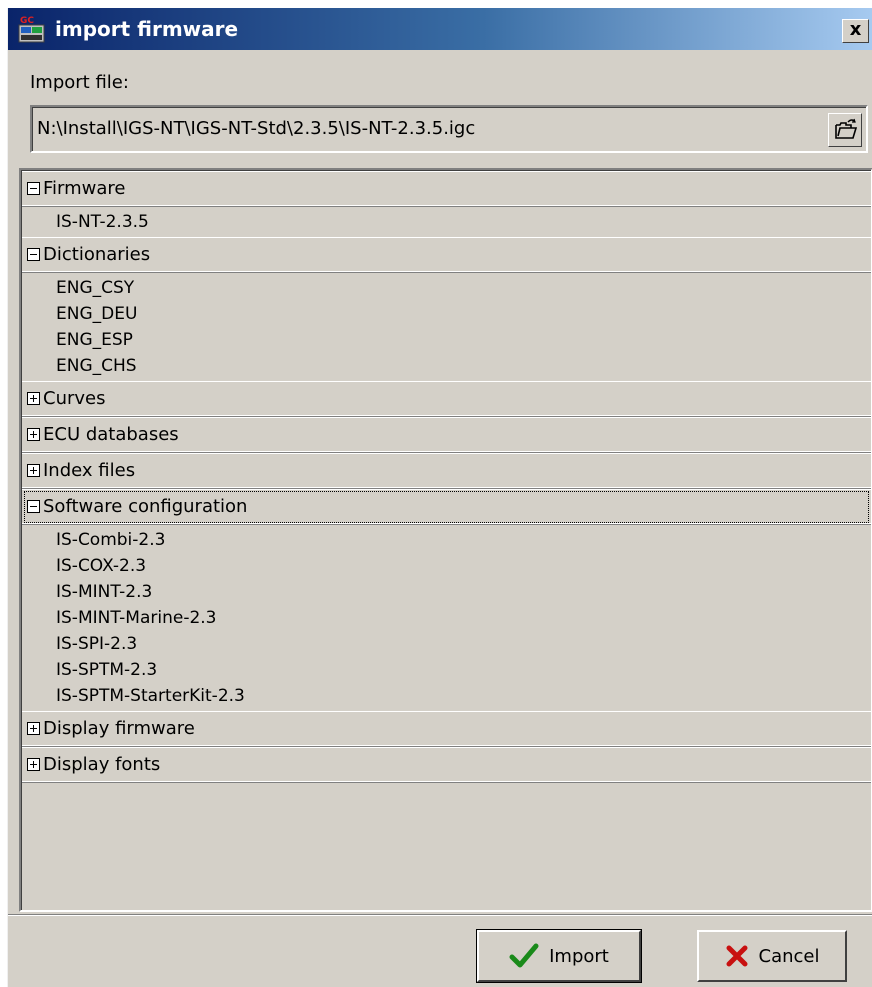 This screenshot has width=872, height=987. What do you see at coordinates (145, 506) in the screenshot?
I see `tree-group-label: Software configuration` at bounding box center [145, 506].